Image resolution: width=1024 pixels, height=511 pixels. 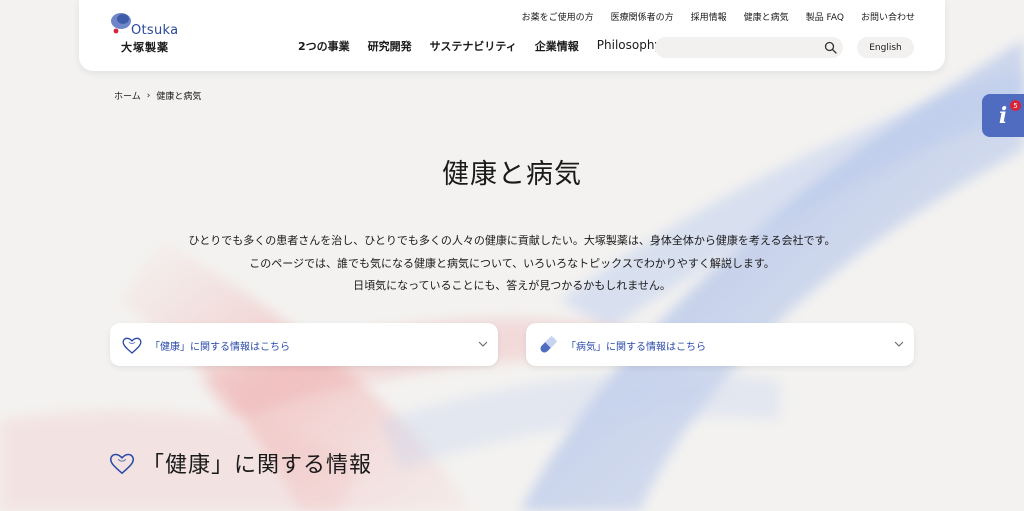 What do you see at coordinates (1015, 105) in the screenshot?
I see `notification-badge: 5` at bounding box center [1015, 105].